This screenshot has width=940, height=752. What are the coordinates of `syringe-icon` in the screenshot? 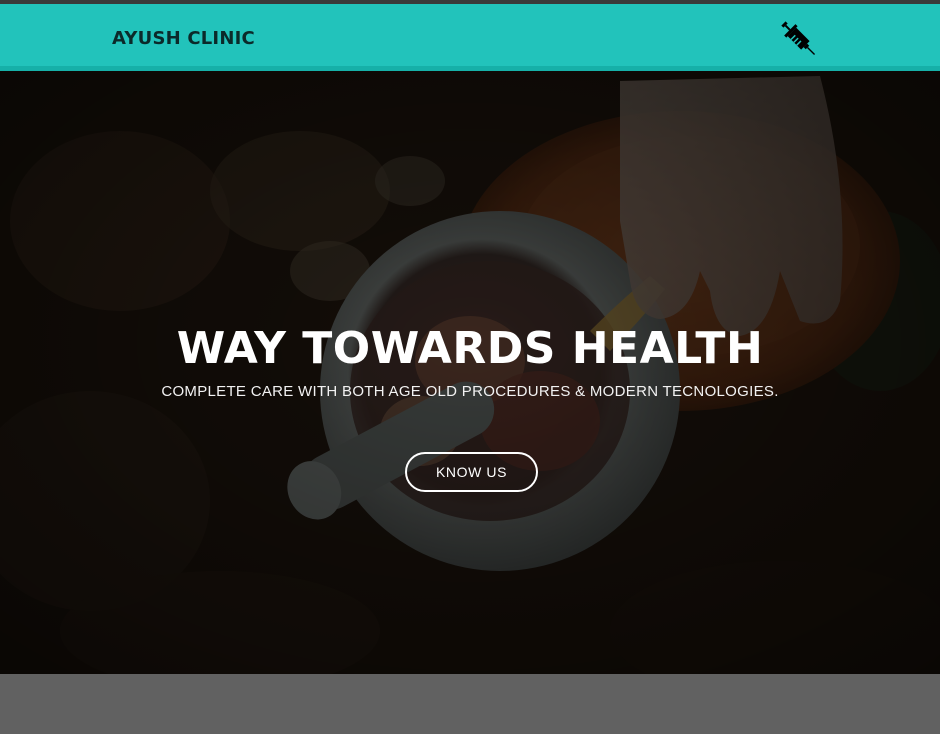 It's located at (799, 39).